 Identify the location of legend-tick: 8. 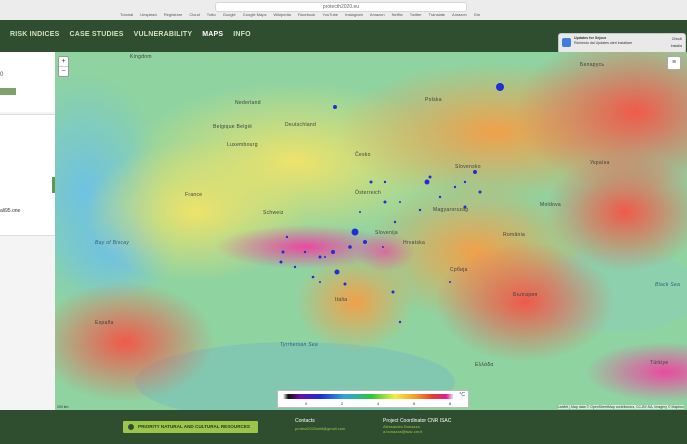
(450, 403).